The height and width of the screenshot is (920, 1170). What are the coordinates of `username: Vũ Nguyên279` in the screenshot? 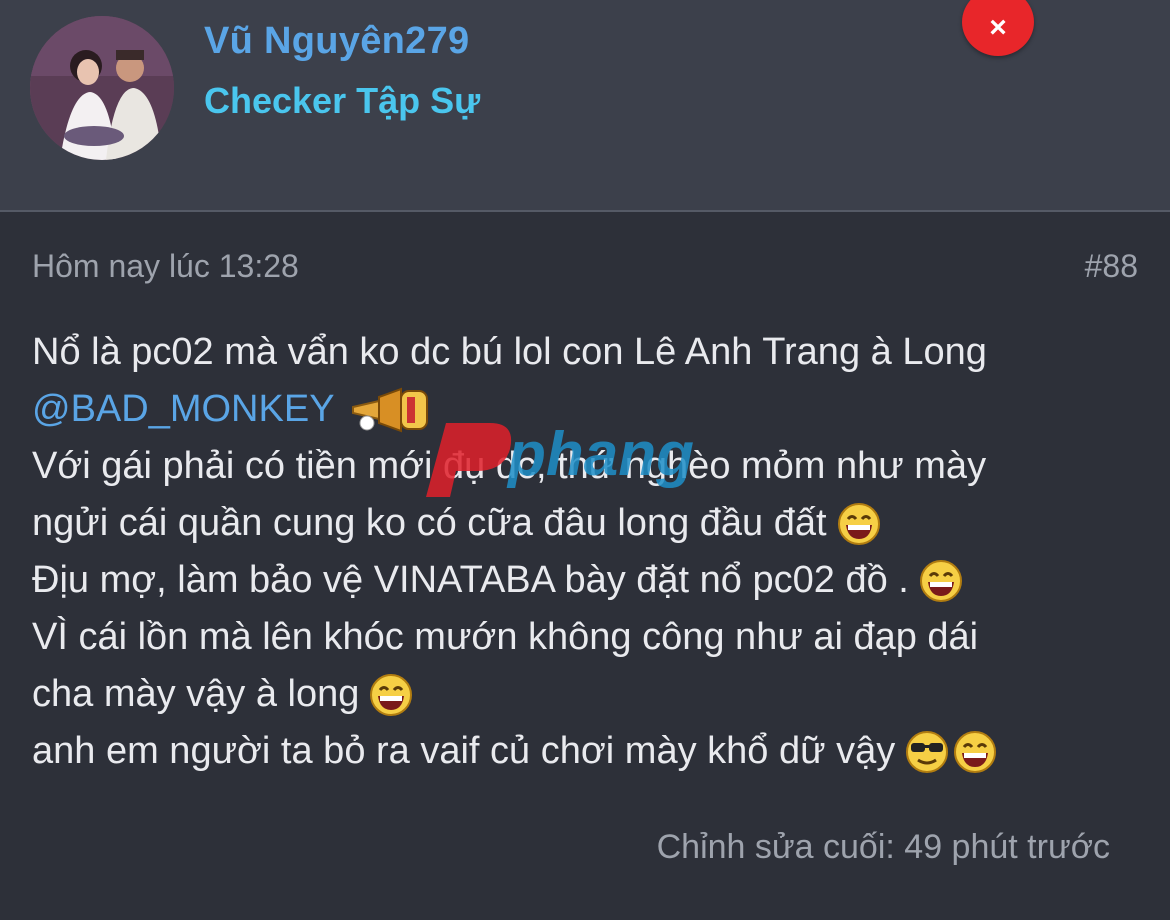 It's located at (336, 41).